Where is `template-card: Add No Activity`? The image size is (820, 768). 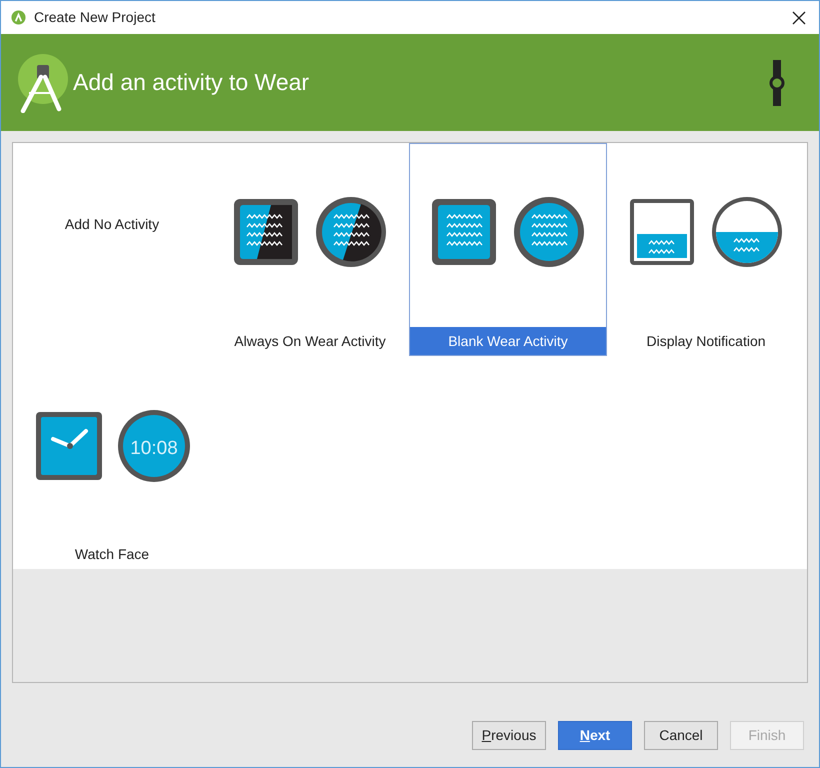
template-card: Add No Activity is located at coordinates (112, 249).